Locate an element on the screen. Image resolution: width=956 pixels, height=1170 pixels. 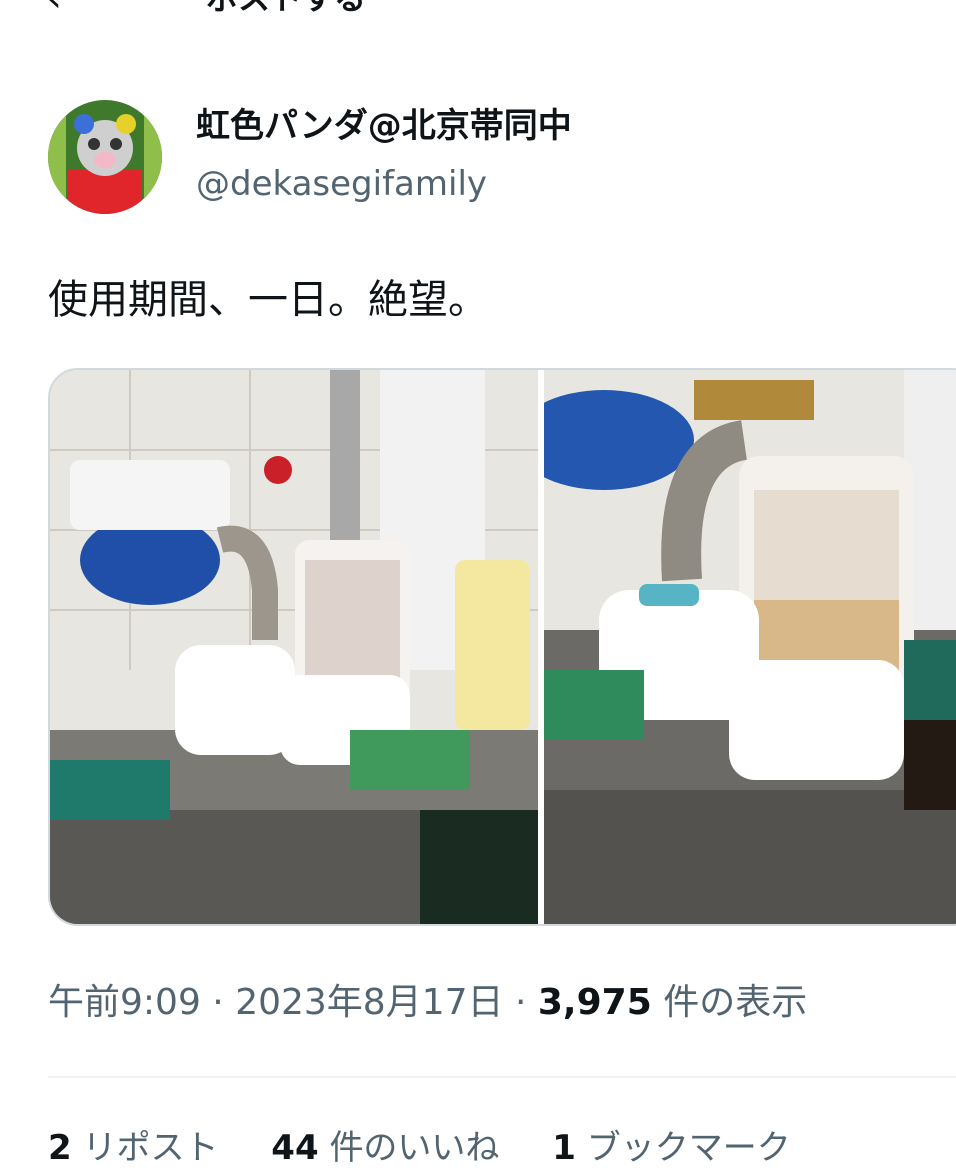
author-display-name: 虹色パンダ@北京帯同中 is located at coordinates (384, 126).